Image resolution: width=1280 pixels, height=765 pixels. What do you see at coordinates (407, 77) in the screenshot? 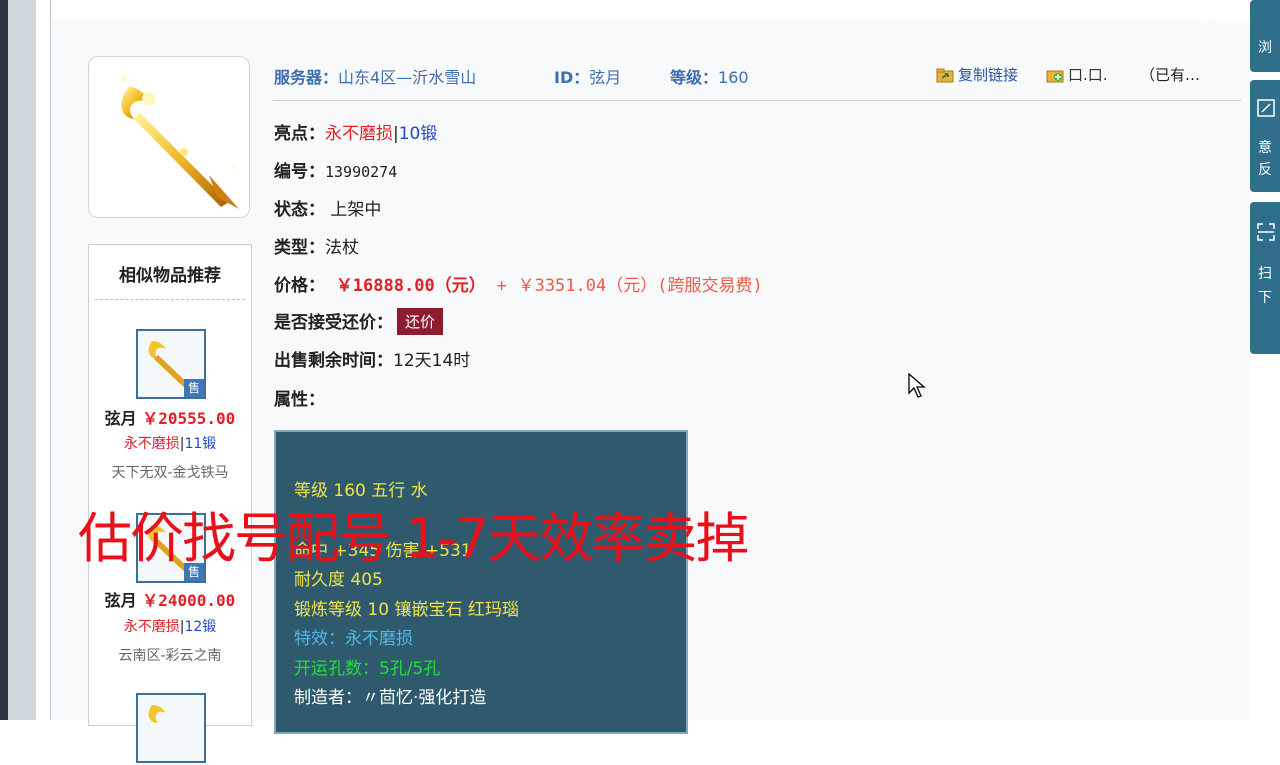
I see `server-value: 山东4区—沂水雪山` at bounding box center [407, 77].